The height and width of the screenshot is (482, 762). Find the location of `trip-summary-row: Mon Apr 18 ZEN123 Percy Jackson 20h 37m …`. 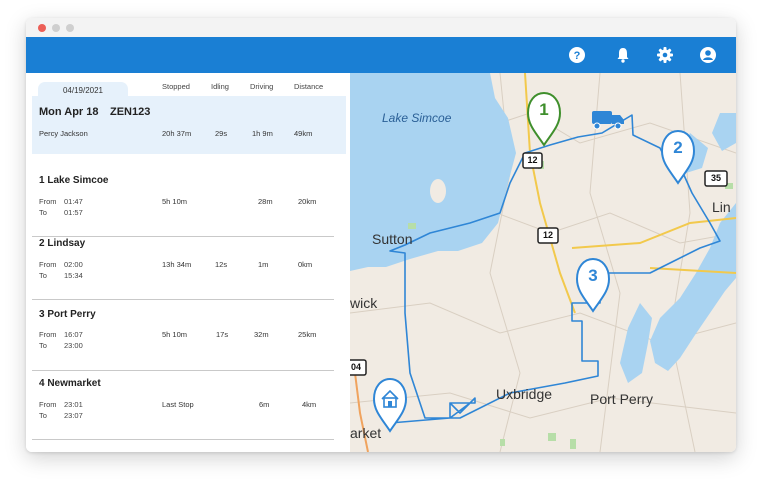

trip-summary-row: Mon Apr 18 ZEN123 Percy Jackson 20h 37m … is located at coordinates (189, 125).